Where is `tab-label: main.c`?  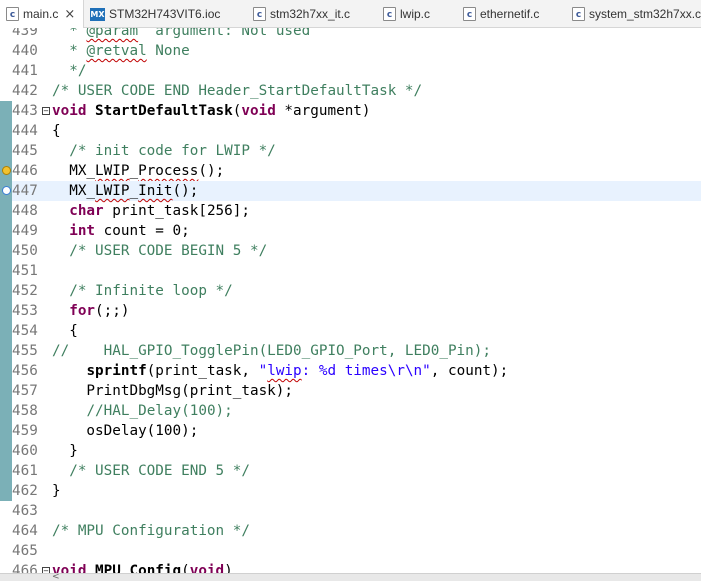 tab-label: main.c is located at coordinates (41, 14).